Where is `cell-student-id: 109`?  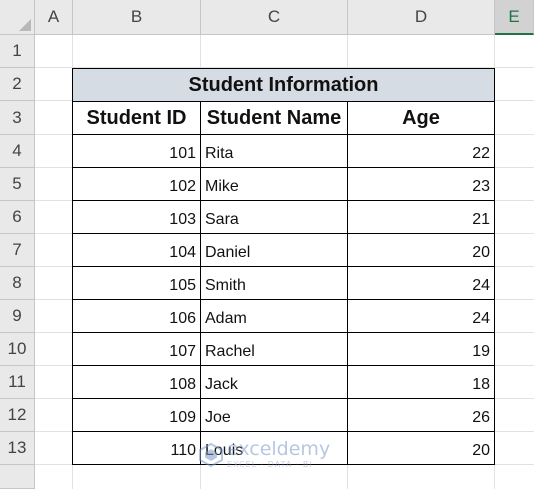
cell-student-id: 109 is located at coordinates (136, 415).